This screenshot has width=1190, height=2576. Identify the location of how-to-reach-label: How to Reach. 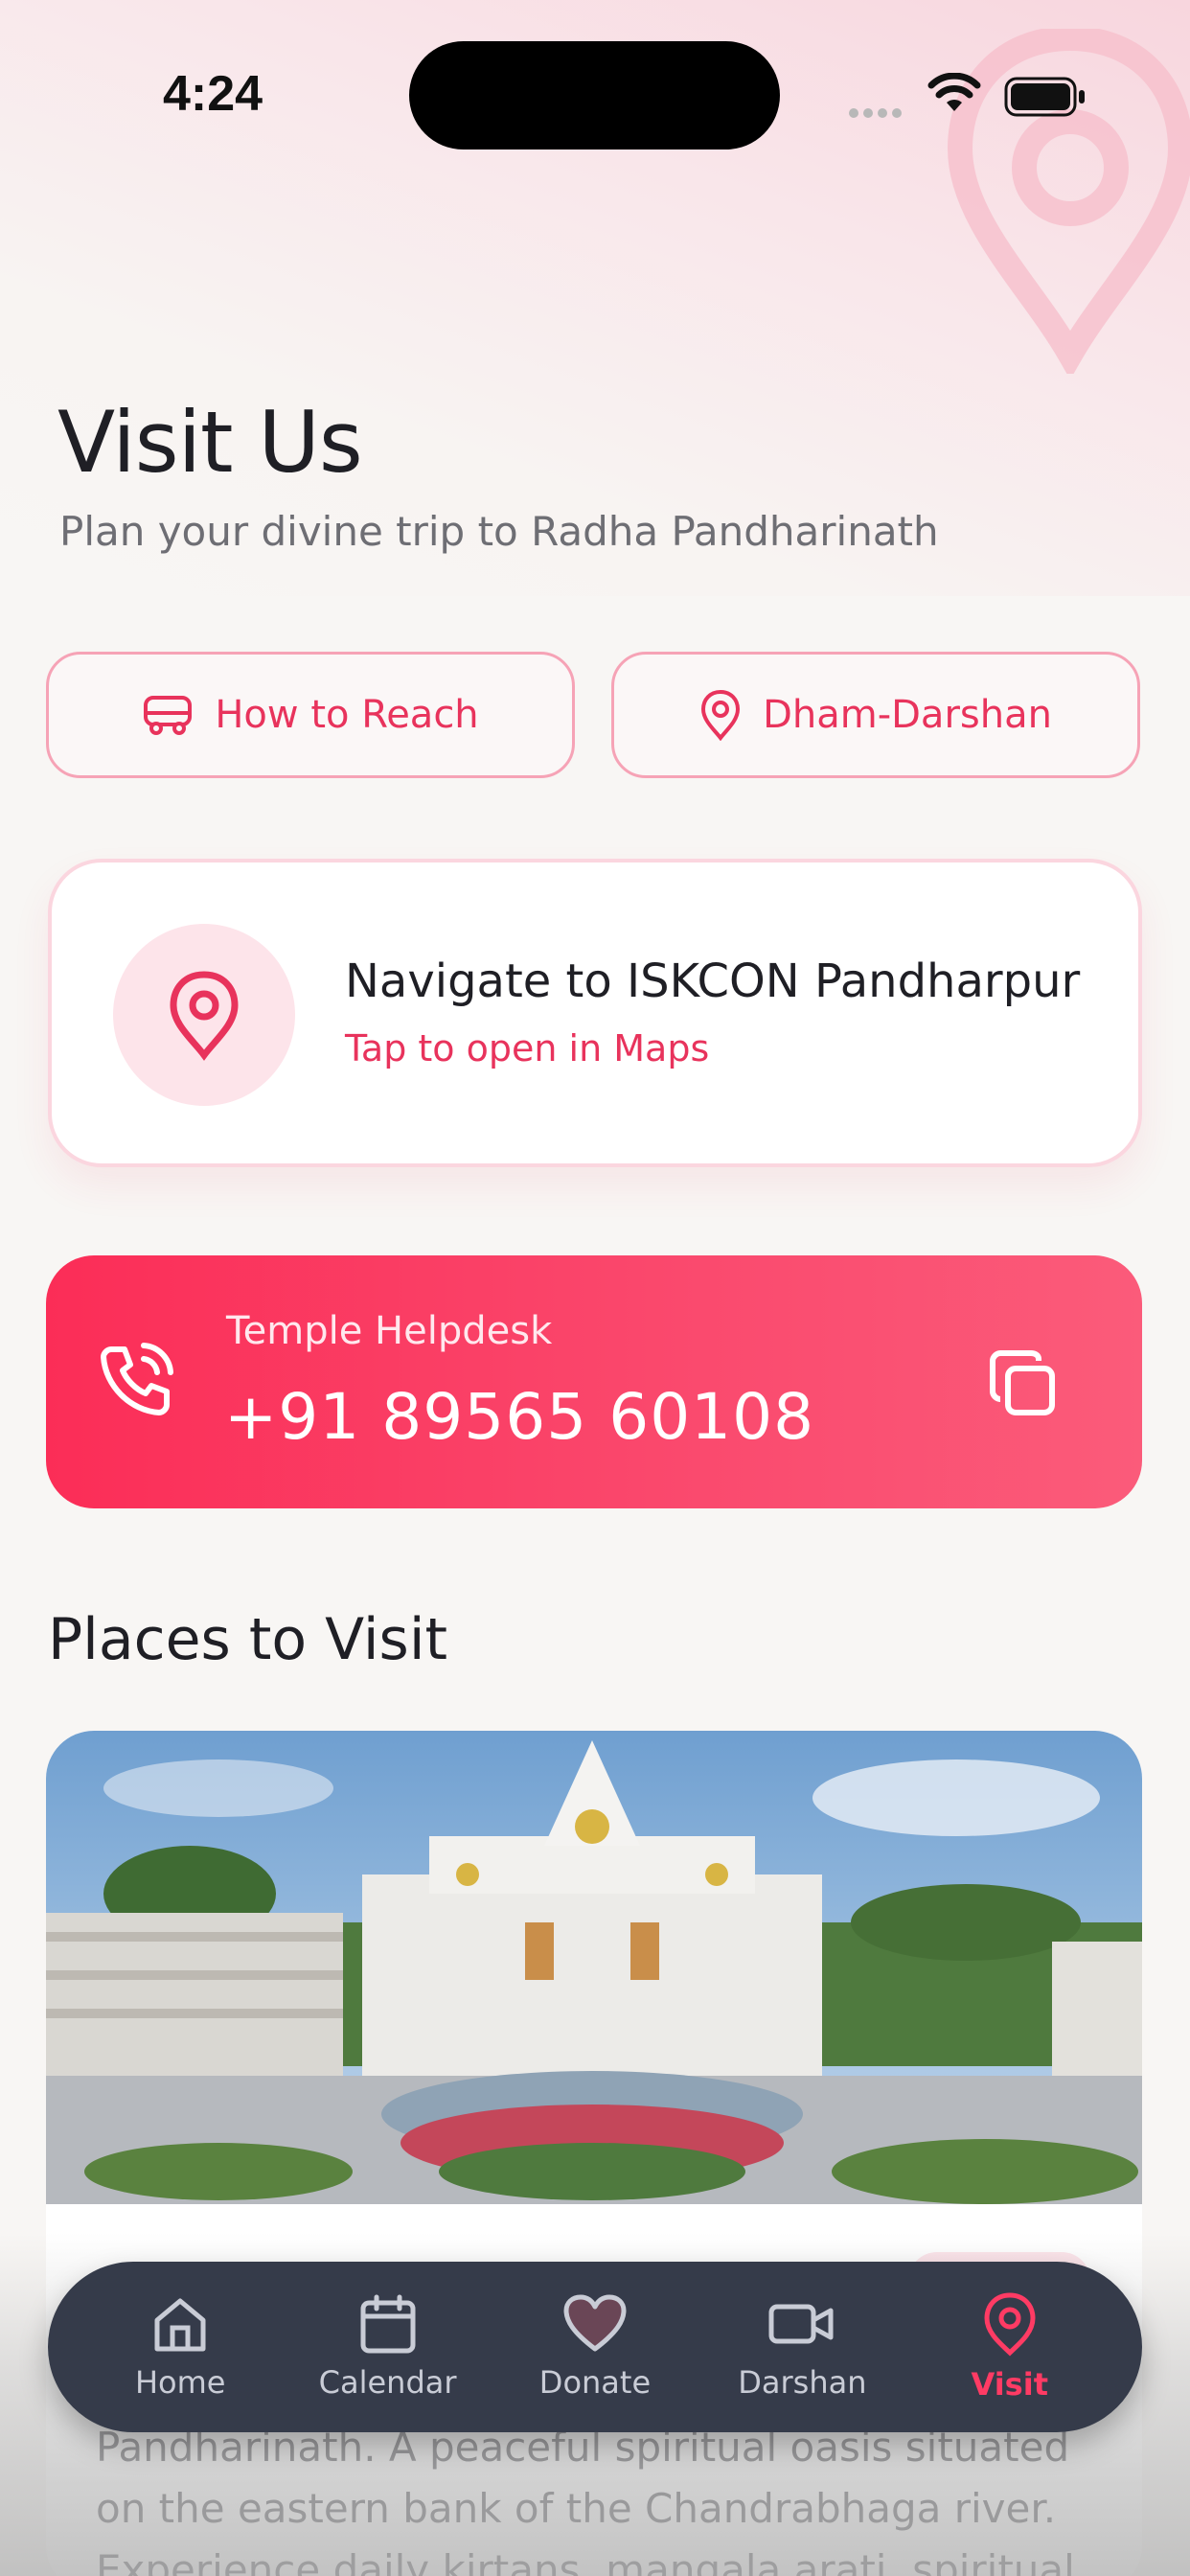
(347, 715).